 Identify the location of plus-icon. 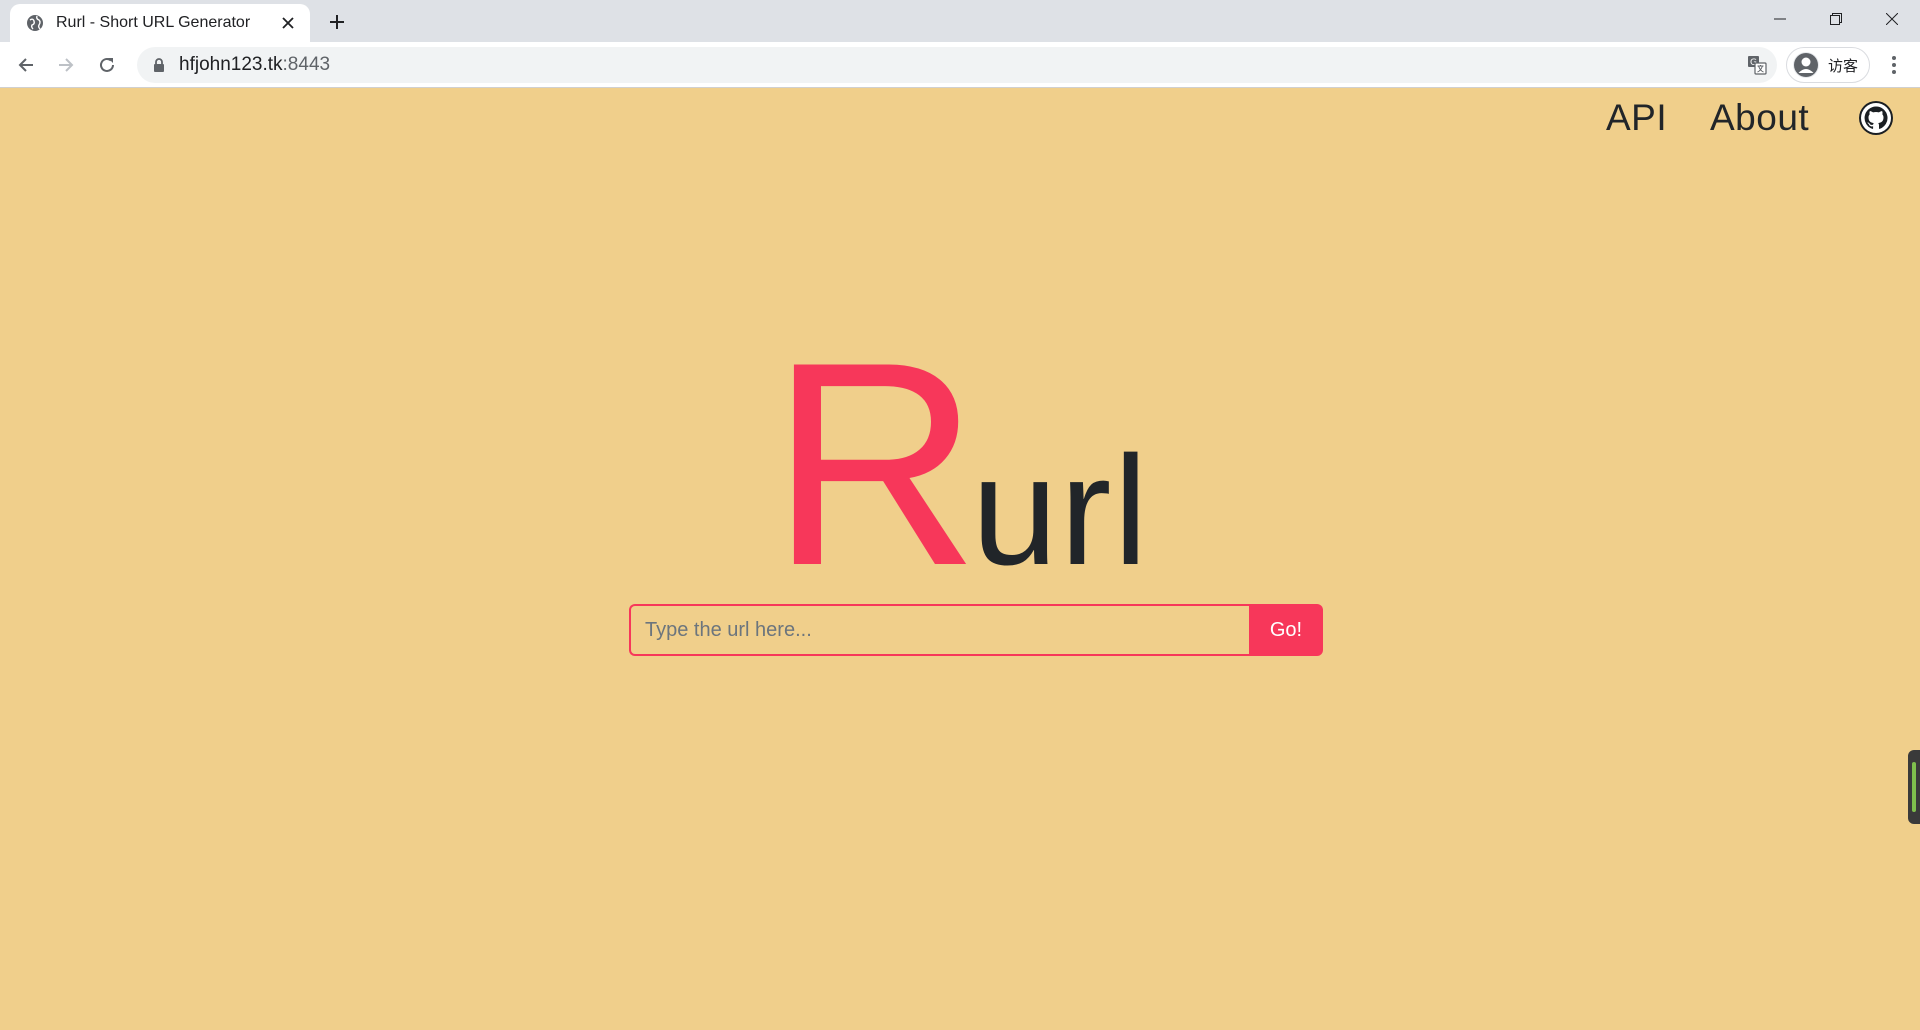
(337, 22).